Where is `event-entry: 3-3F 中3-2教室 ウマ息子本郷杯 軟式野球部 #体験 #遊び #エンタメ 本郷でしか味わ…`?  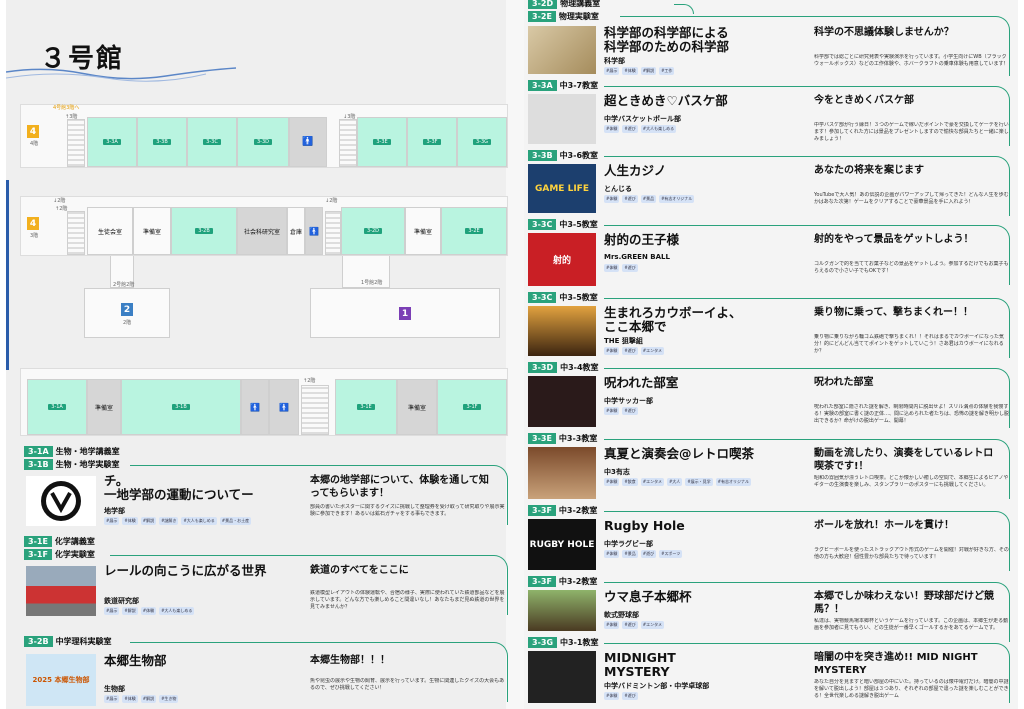
event-entry: 3-3F 中3-2教室 ウマ息子本郷杯 軟式野球部 #体験 #遊び #エンタメ 本郷でしか味わ… is located at coordinates (771, 609).